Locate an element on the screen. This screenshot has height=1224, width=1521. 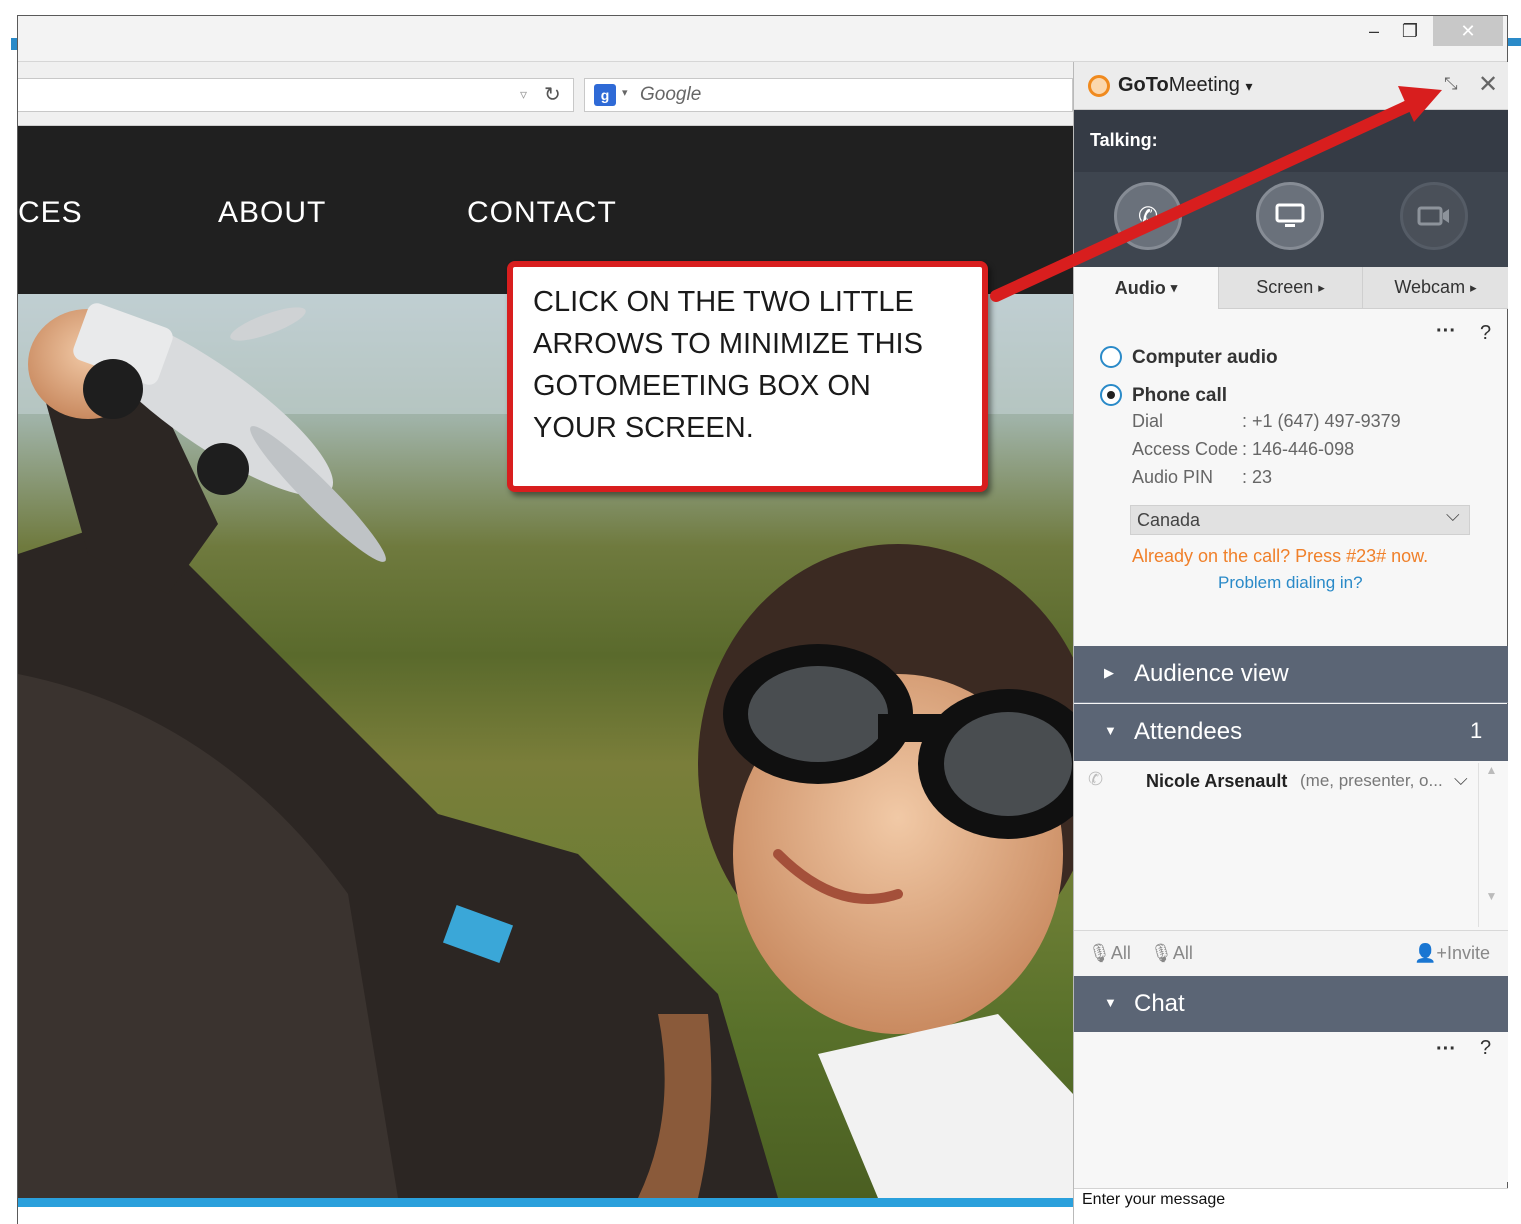
minimize-button: ‒ is located at coordinates (1374, 31).